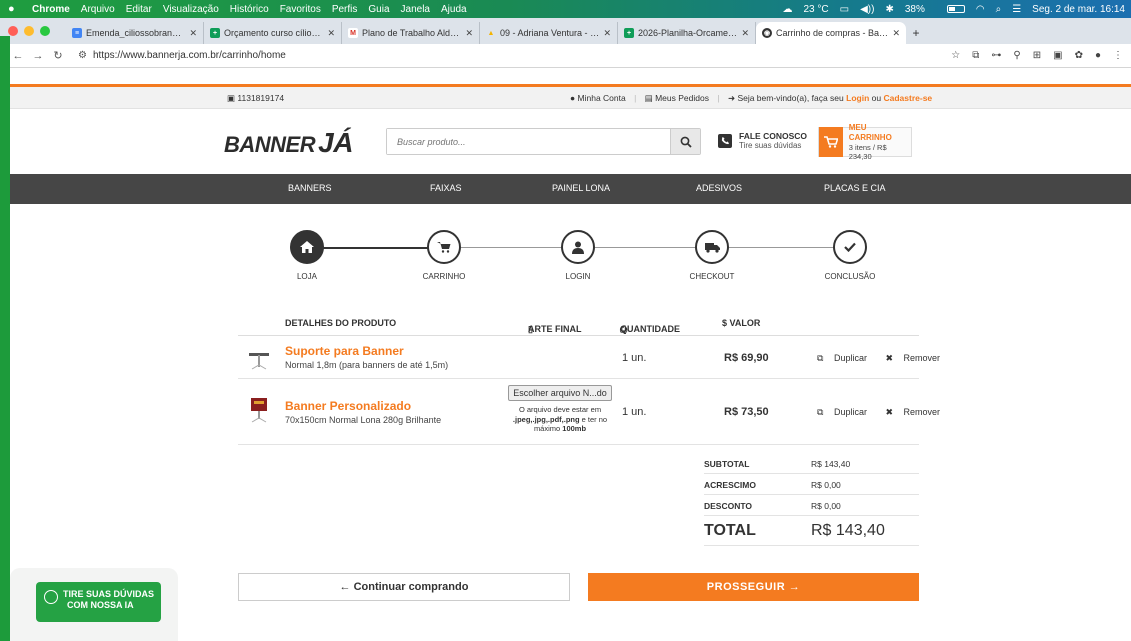 This screenshot has height=641, width=1131. What do you see at coordinates (980, 9) in the screenshot?
I see `wifi-icon: ◠` at bounding box center [980, 9].